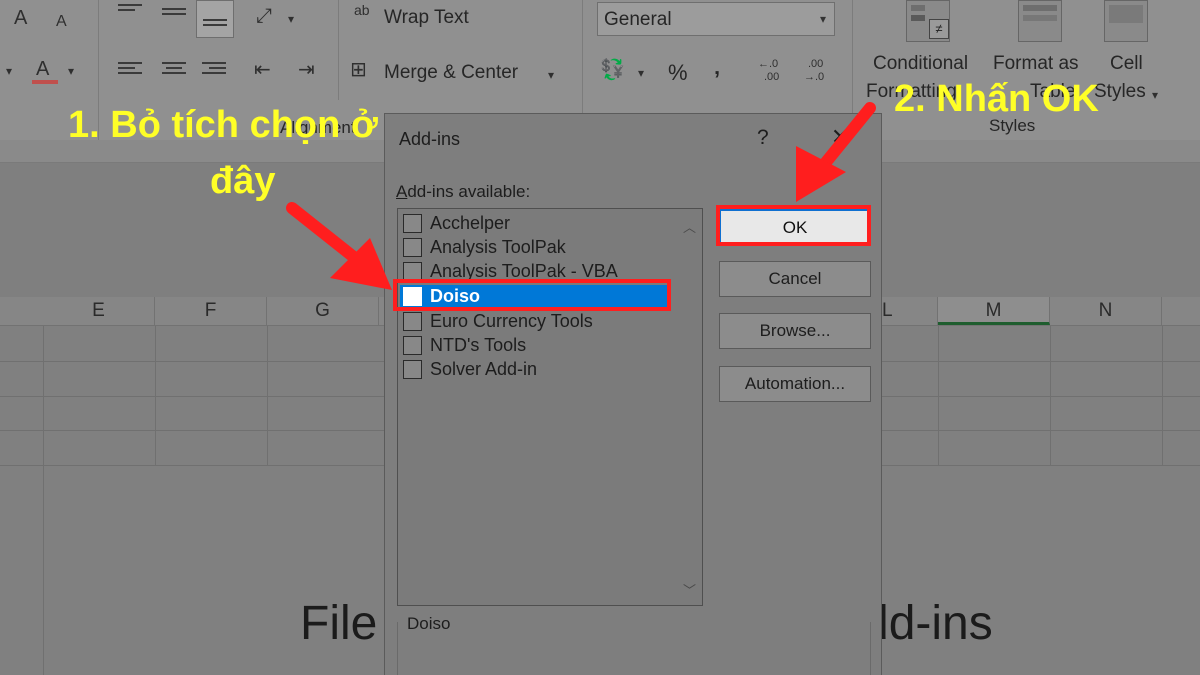  I want to click on addin-item-ntds-tools: NTD's Tools, so click(535, 346).